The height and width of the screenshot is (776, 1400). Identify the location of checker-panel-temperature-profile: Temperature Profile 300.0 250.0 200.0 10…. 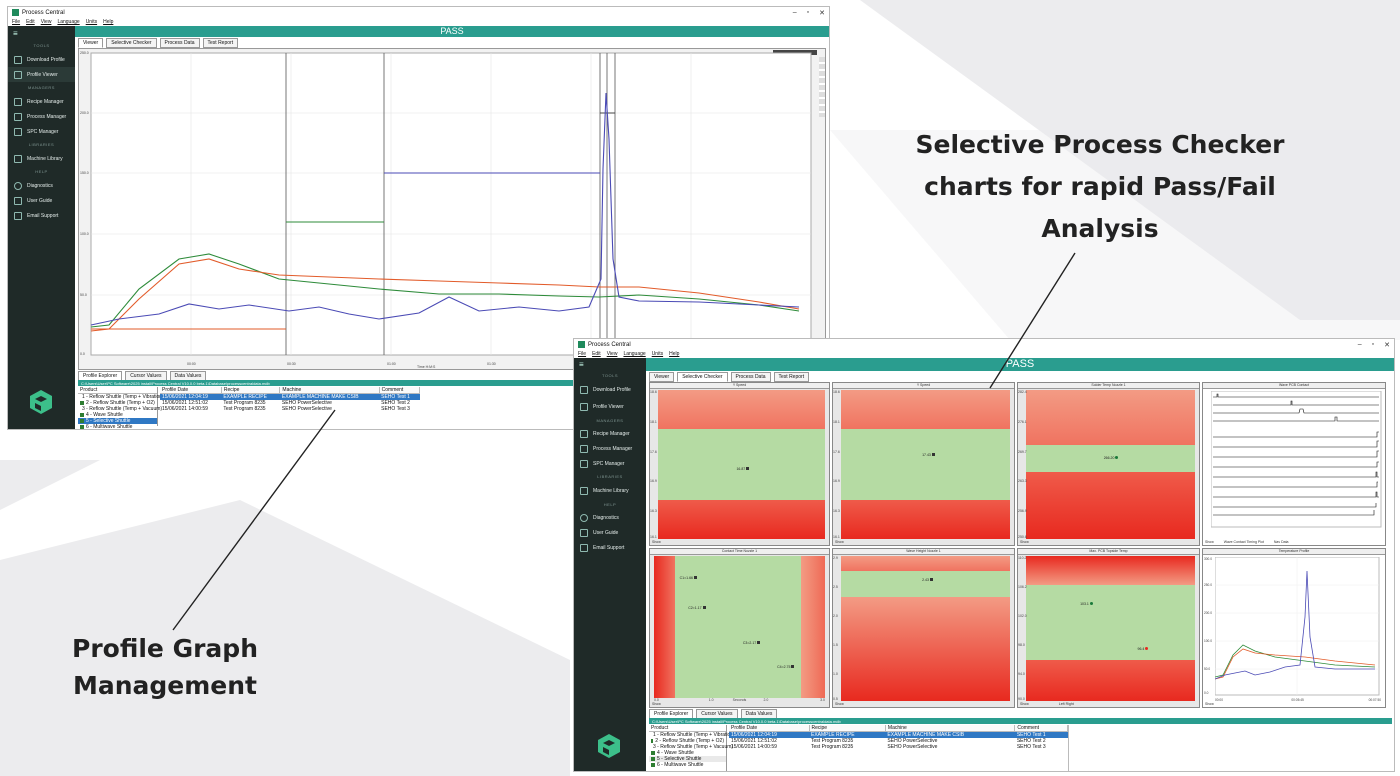
(1294, 628).